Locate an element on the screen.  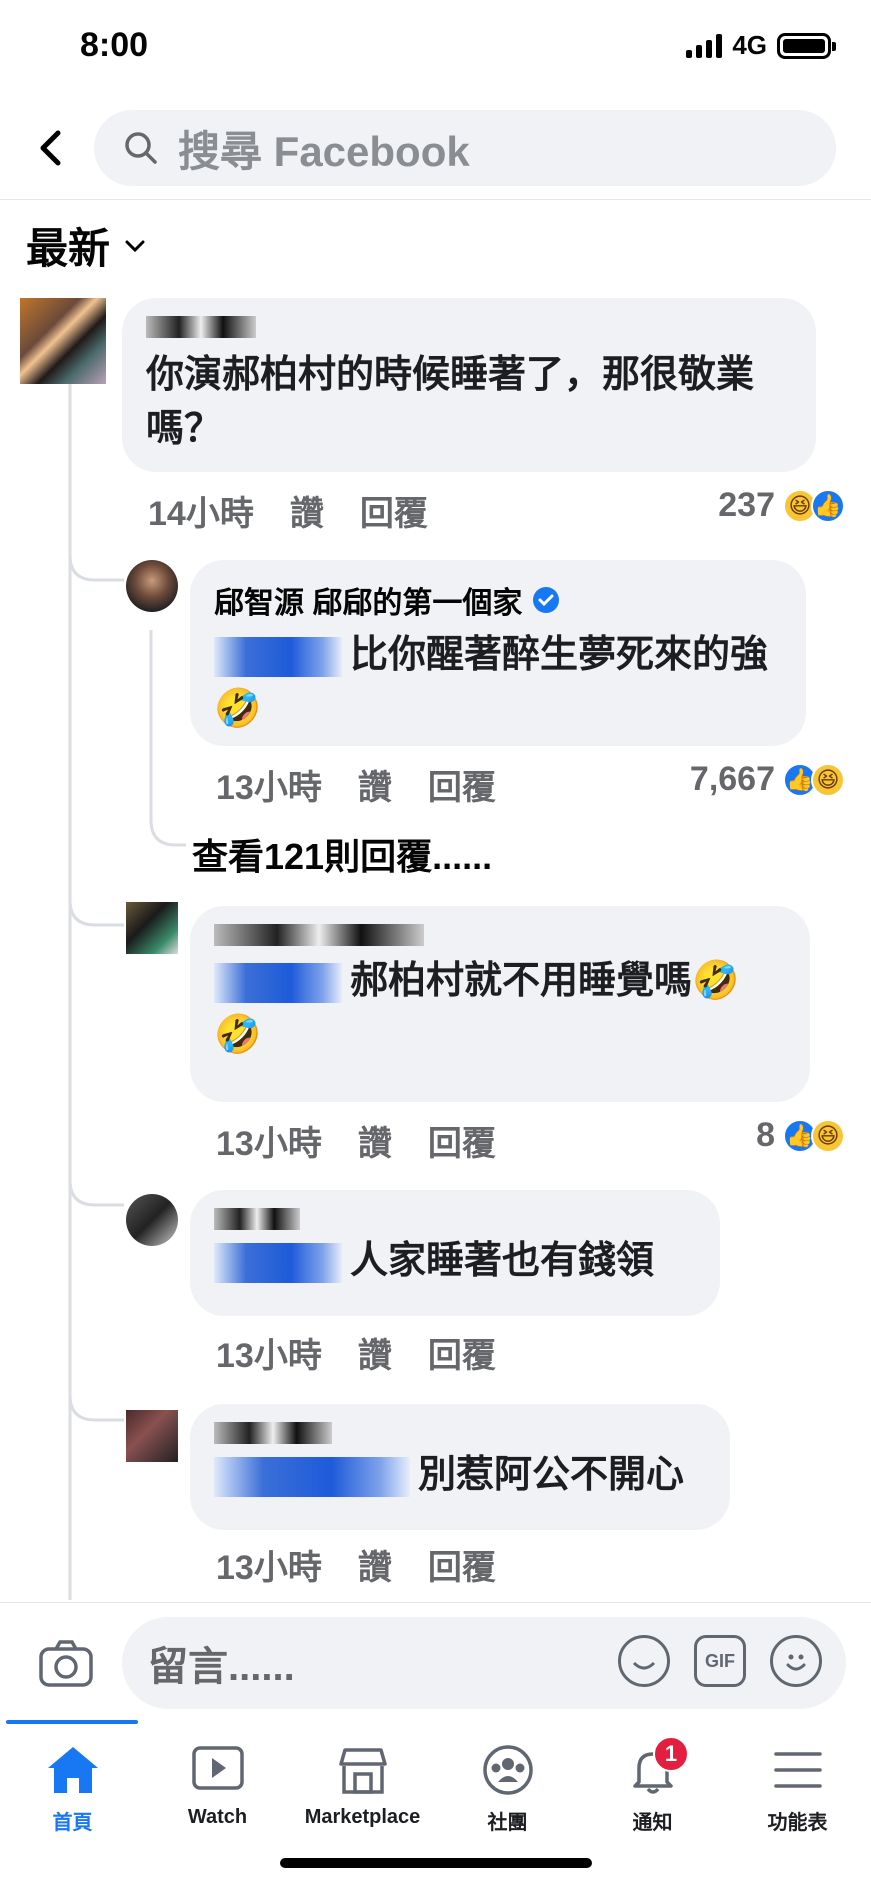
active-tab-indicator is located at coordinates (72, 1722).